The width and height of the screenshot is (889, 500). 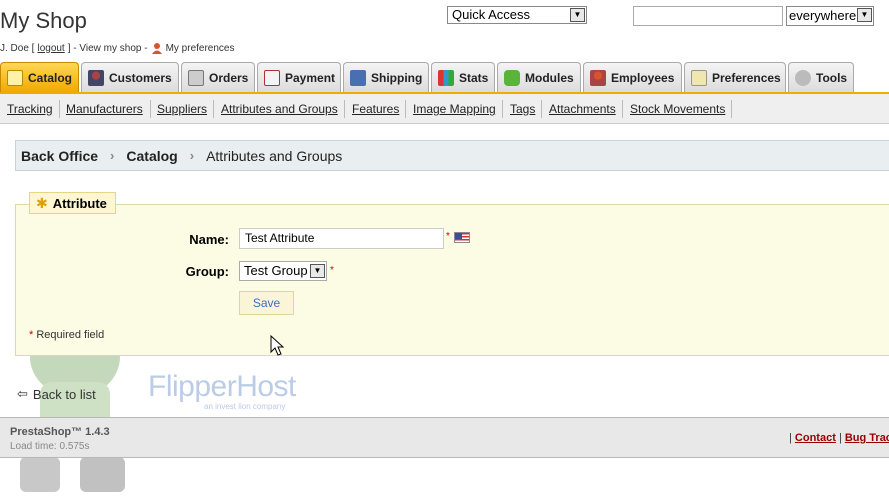 What do you see at coordinates (272, 77) in the screenshot?
I see `payment-icon` at bounding box center [272, 77].